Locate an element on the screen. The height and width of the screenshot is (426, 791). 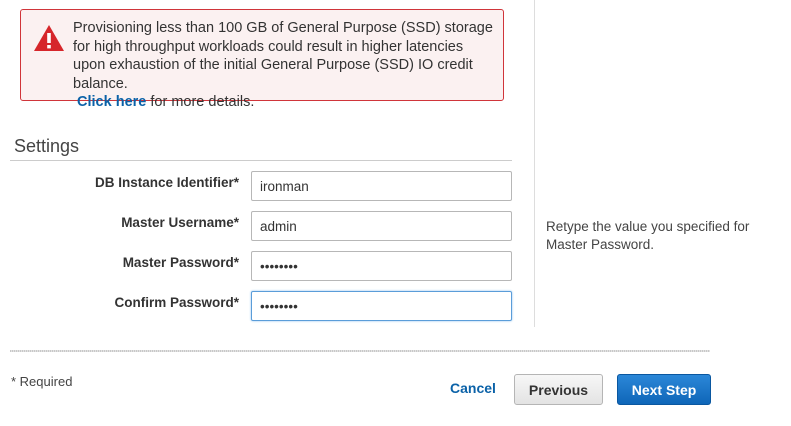
next-step-button: Next Step is located at coordinates (664, 389).